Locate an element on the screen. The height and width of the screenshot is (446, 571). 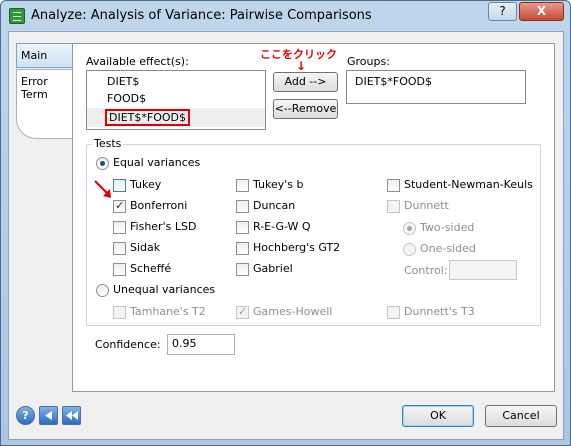
equal-variances-label: Equal variances is located at coordinates (157, 162).